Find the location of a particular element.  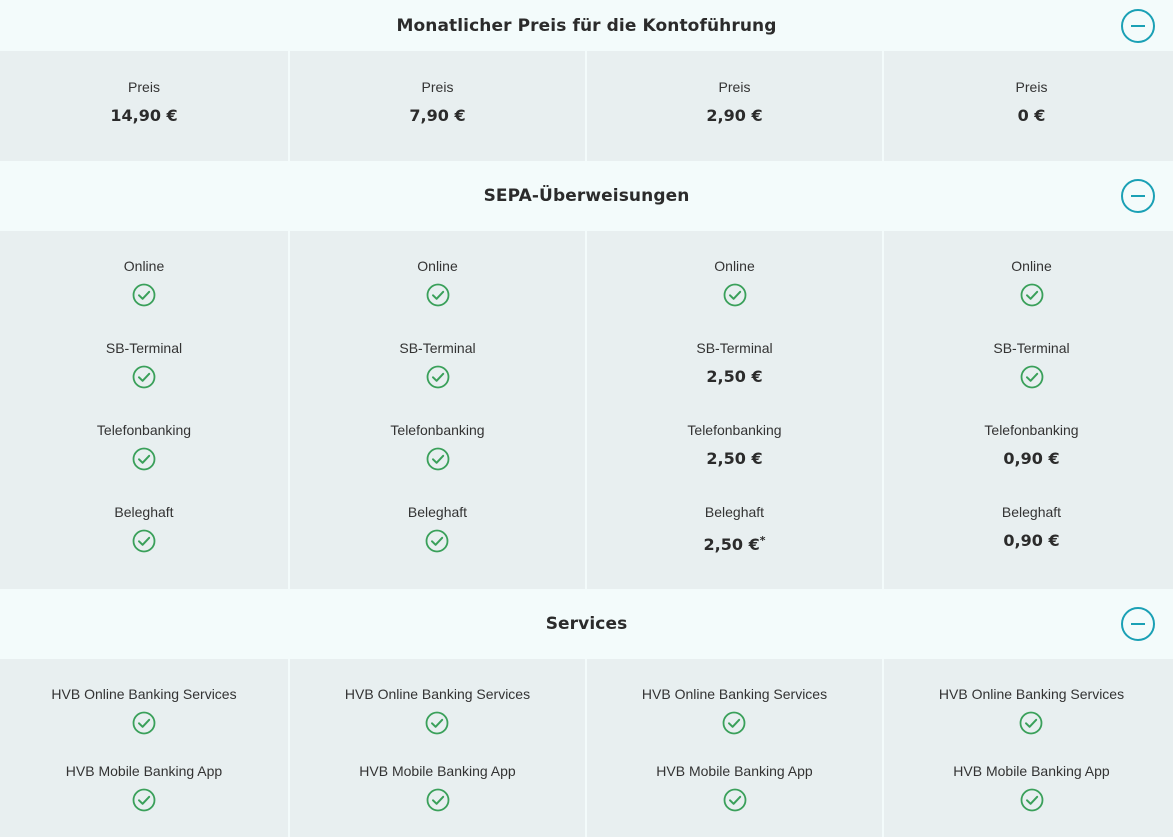

price-value: 0 € is located at coordinates (1032, 116).